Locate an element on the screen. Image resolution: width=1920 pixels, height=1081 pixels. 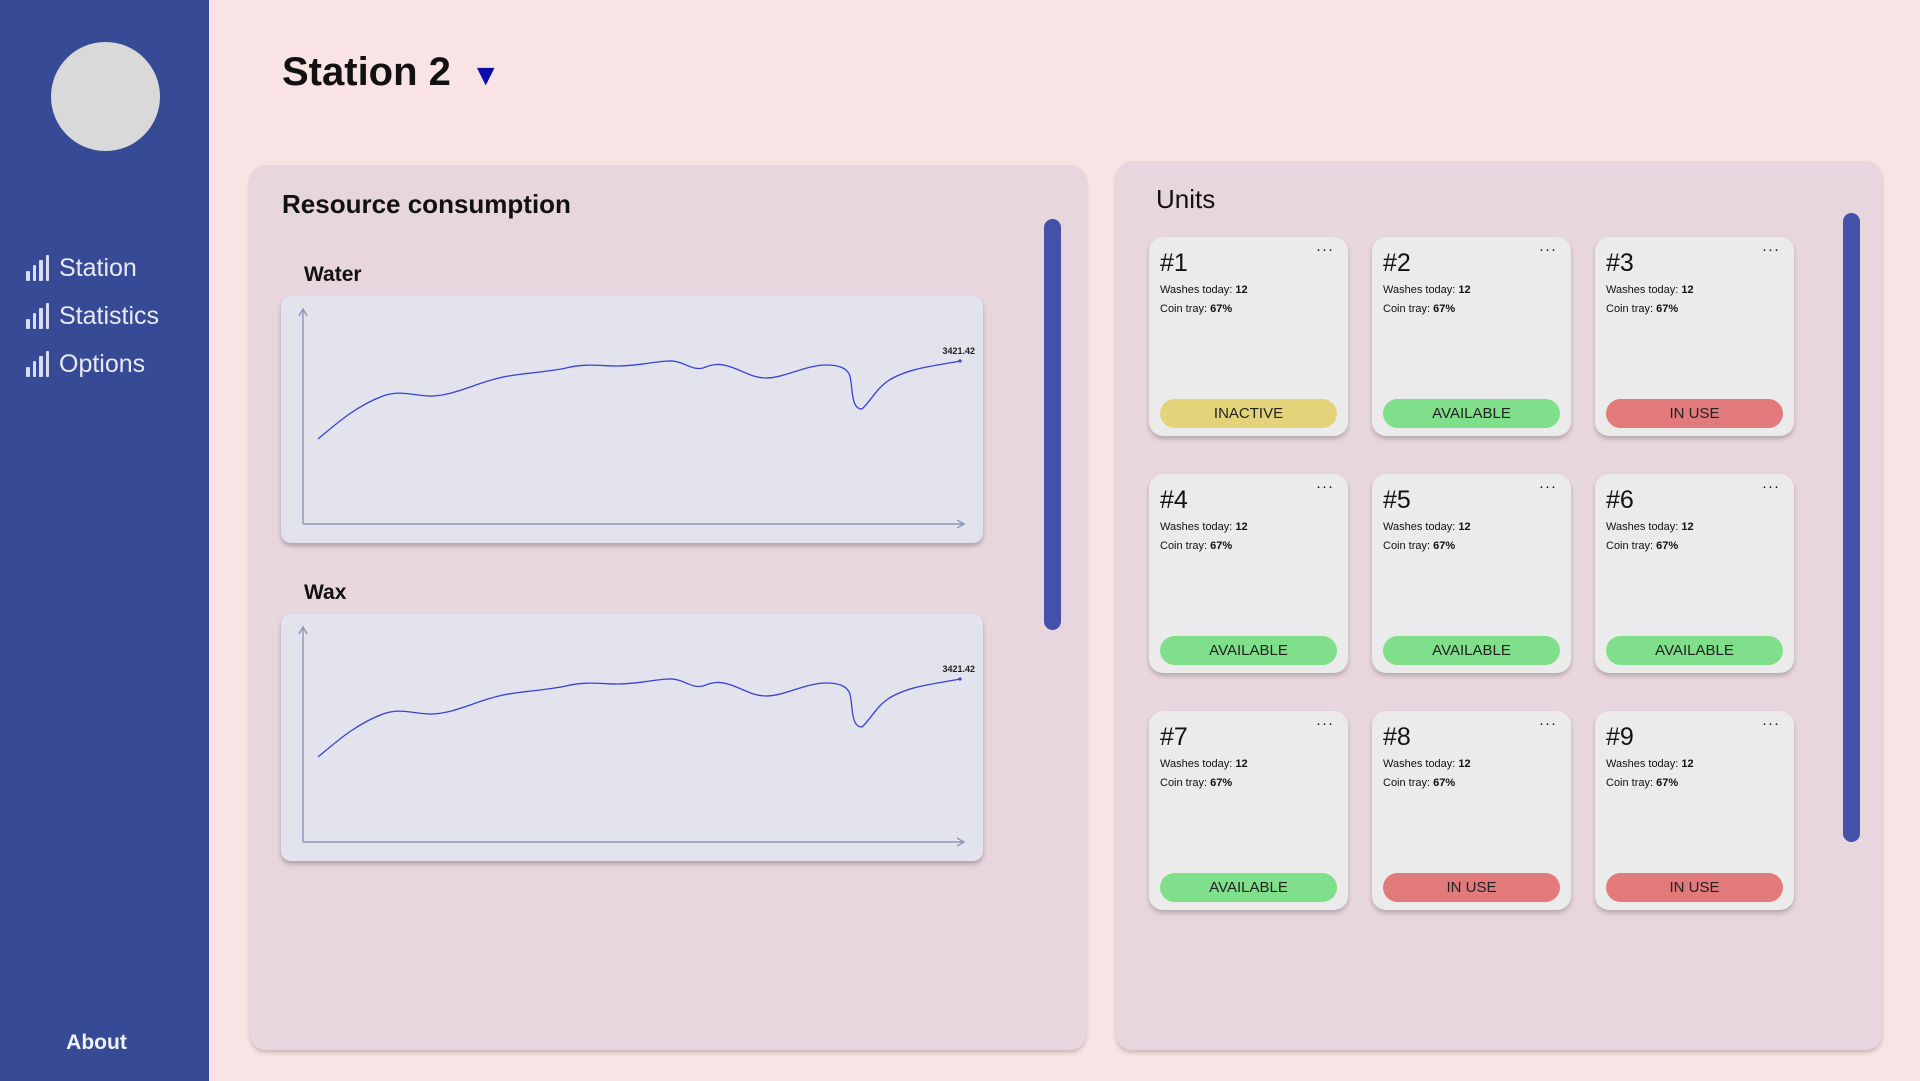
unit-number: #4 is located at coordinates (1174, 500).